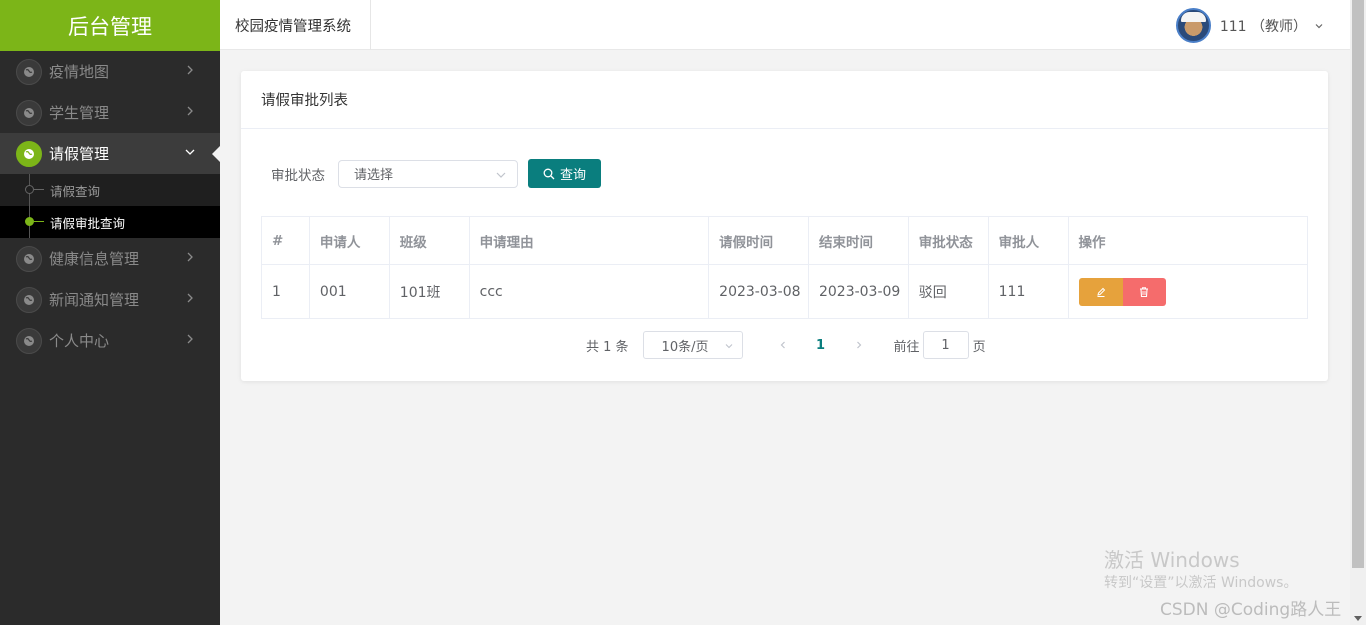 The image size is (1366, 625). Describe the element at coordinates (94, 300) in the screenshot. I see `sidebar-item-label: 新闻通知管理` at that location.